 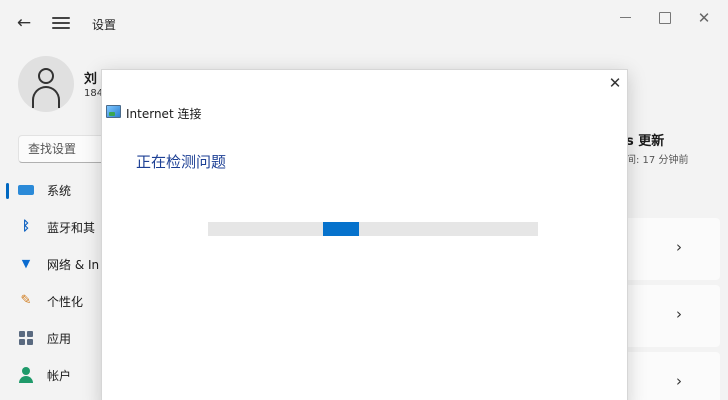 I want to click on sidebar-item-personalization: ✎ 个性化, so click(x=50, y=301).